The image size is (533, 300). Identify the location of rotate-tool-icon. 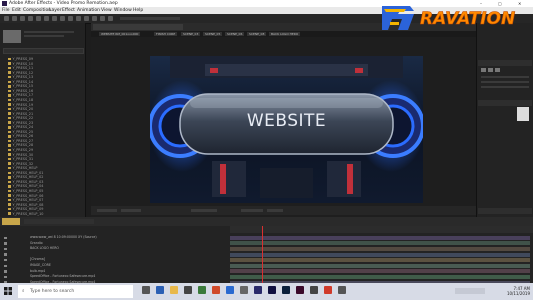
(38, 18).